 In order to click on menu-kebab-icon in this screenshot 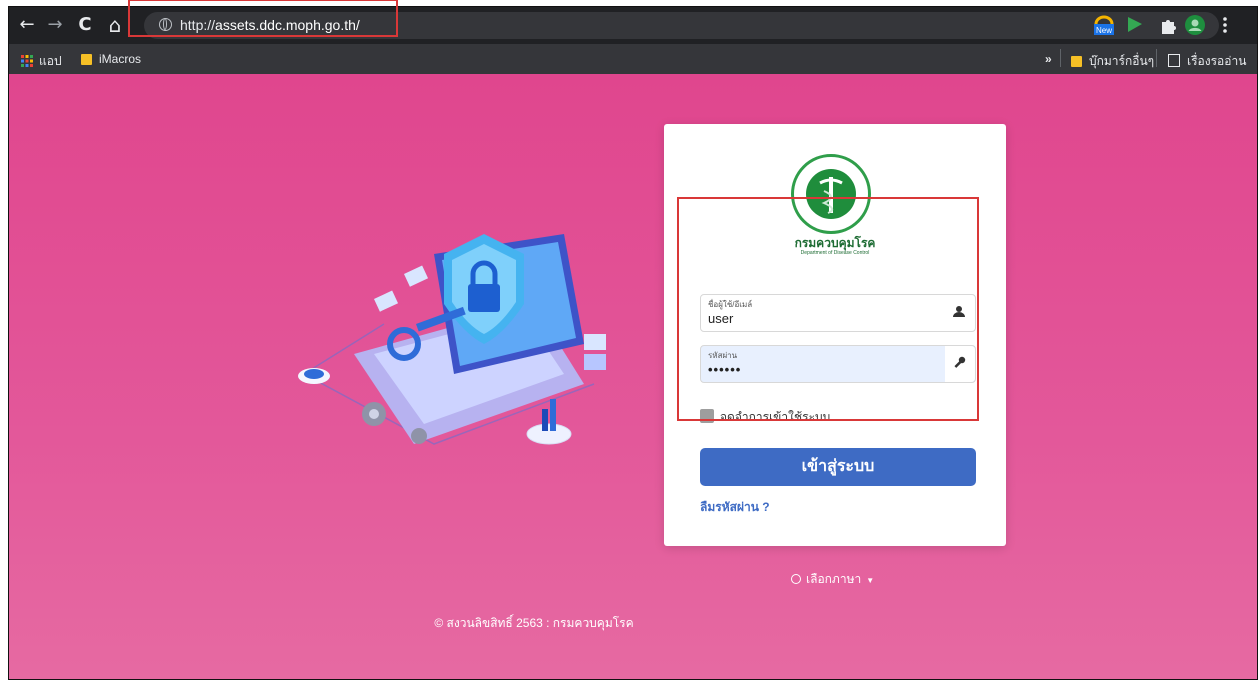, I will do `click(1225, 25)`.